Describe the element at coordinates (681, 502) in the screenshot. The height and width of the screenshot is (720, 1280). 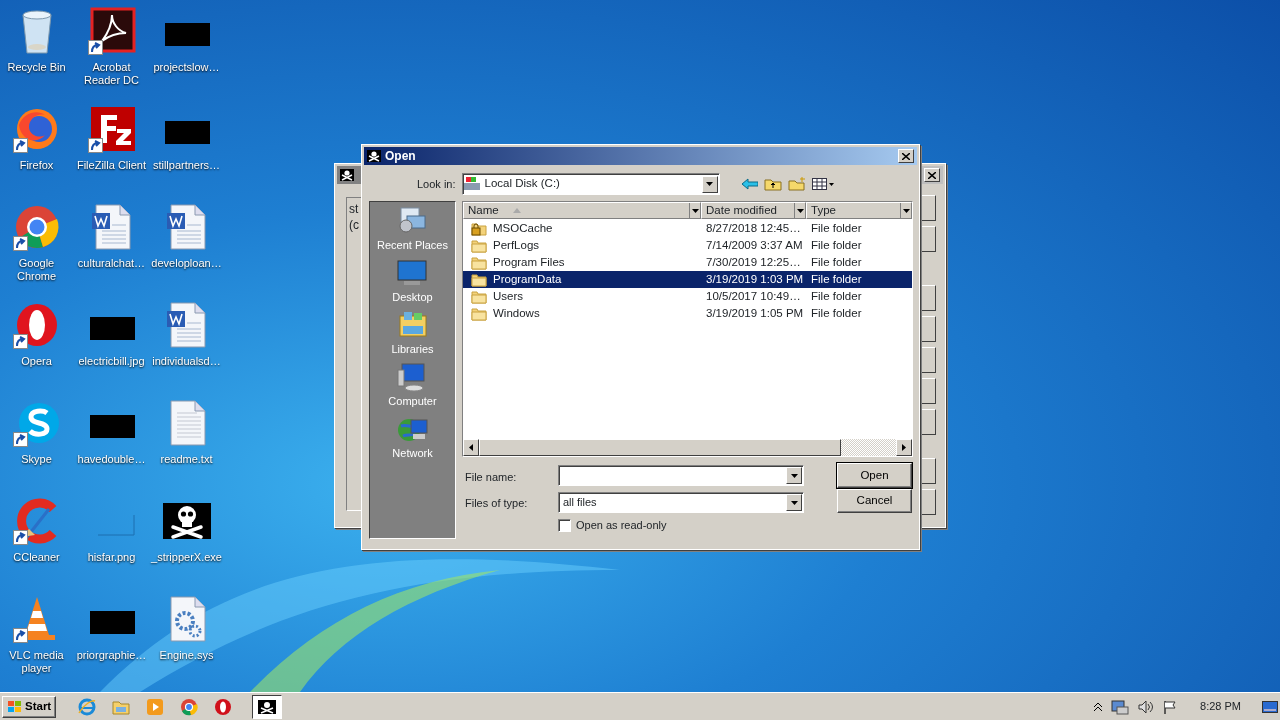
I see `files-of-type-dropdown: all files` at that location.